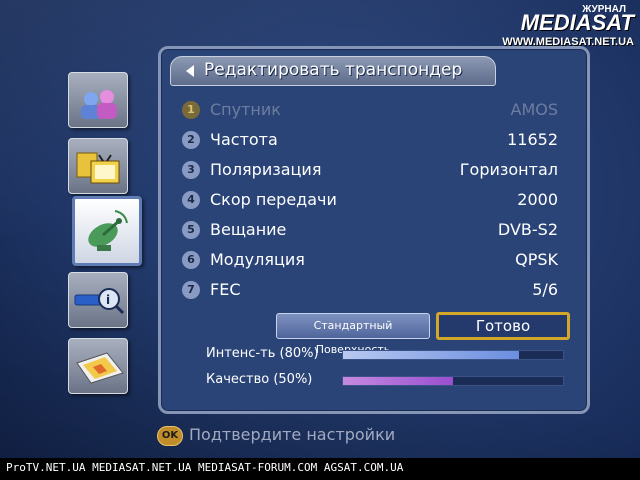 The width and height of the screenshot is (640, 480). I want to click on footer-hint-text: Подтвердите настройки, so click(292, 434).